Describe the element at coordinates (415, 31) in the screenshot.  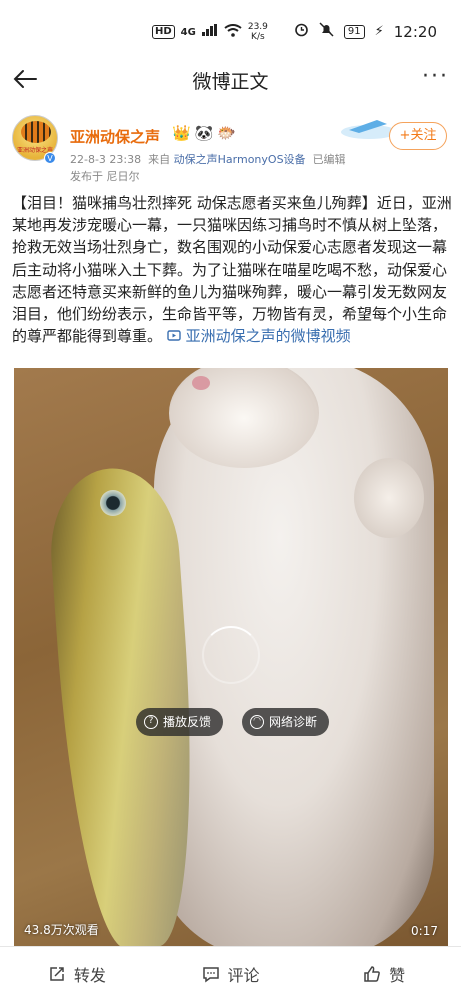
I see `clock: 12:20` at that location.